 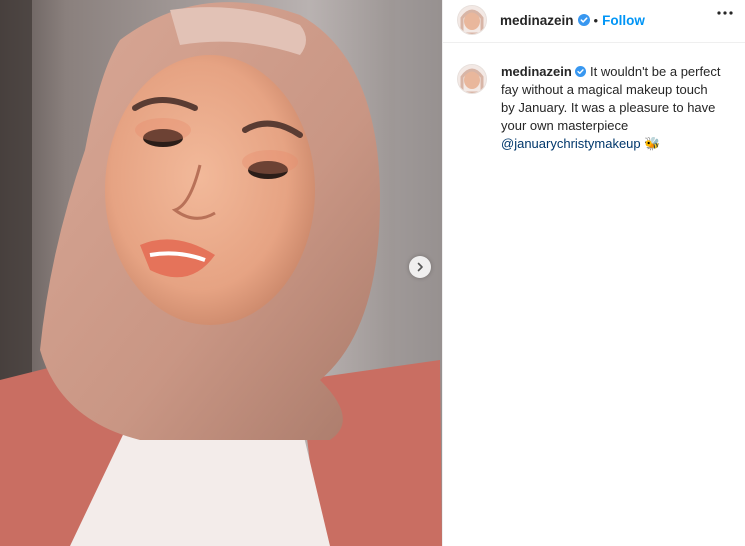 What do you see at coordinates (537, 20) in the screenshot?
I see `username-link: medinazein` at bounding box center [537, 20].